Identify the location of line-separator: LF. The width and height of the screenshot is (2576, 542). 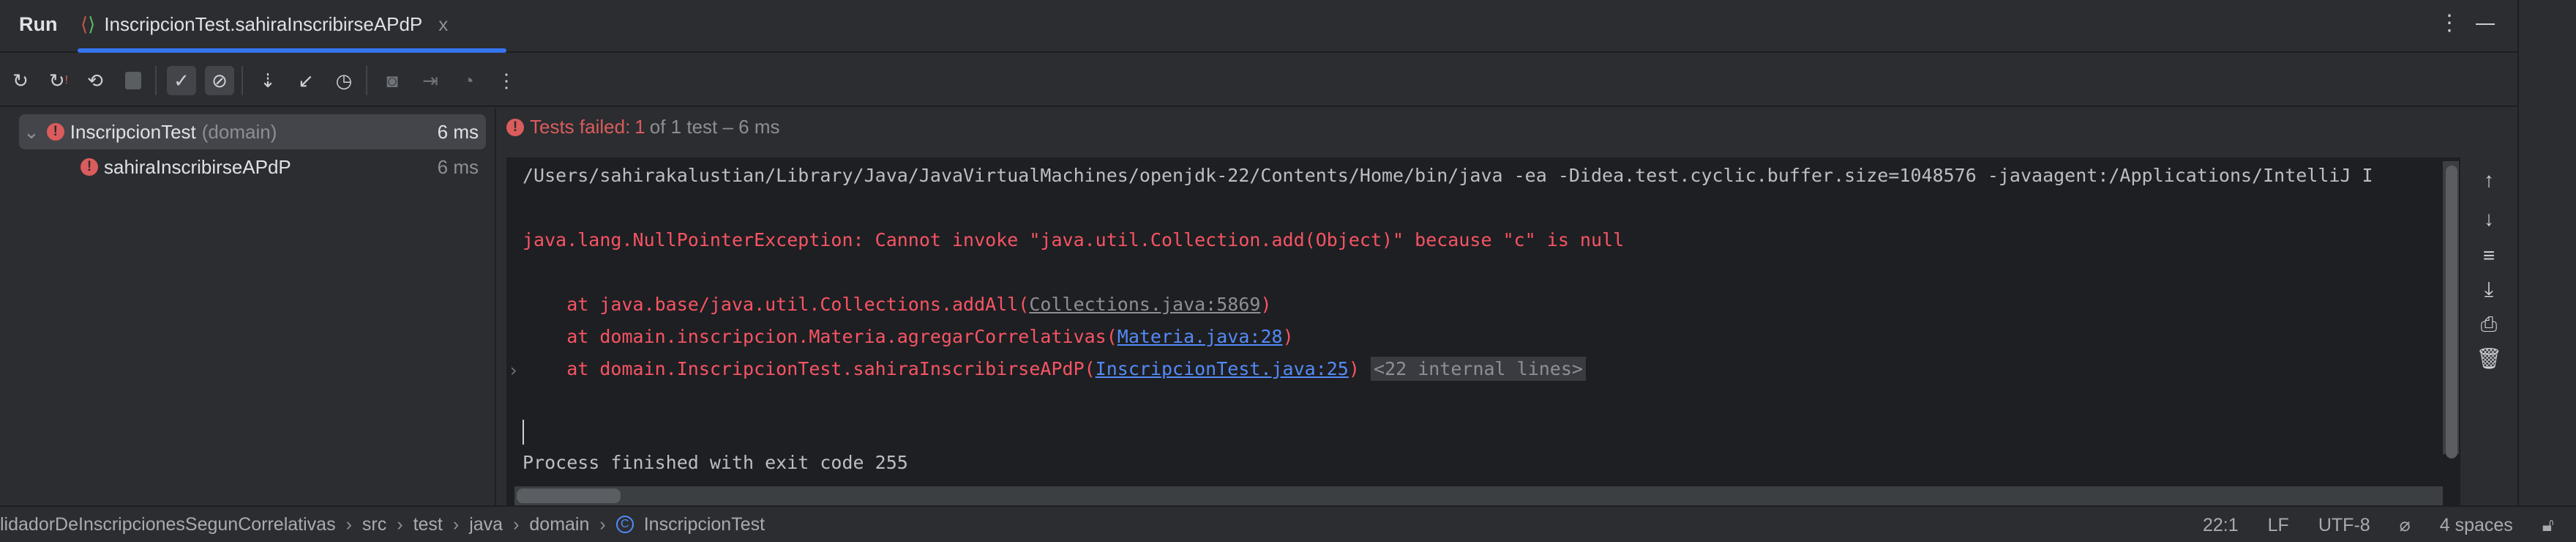
(2278, 525).